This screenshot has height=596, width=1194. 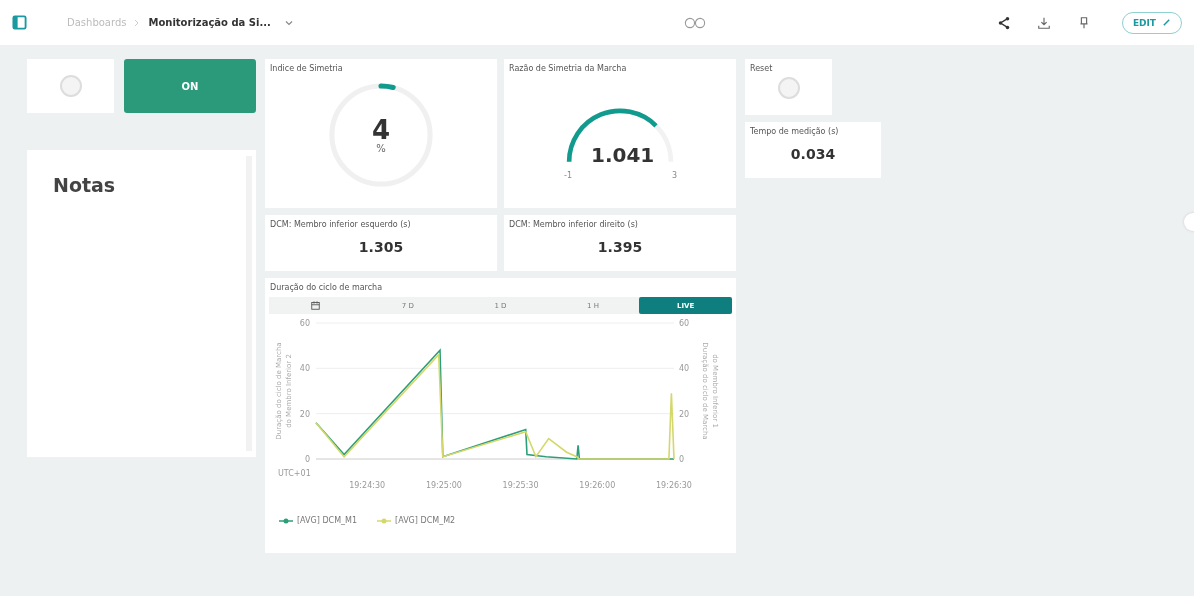 What do you see at coordinates (813, 154) in the screenshot?
I see `widget-value: 0.034` at bounding box center [813, 154].